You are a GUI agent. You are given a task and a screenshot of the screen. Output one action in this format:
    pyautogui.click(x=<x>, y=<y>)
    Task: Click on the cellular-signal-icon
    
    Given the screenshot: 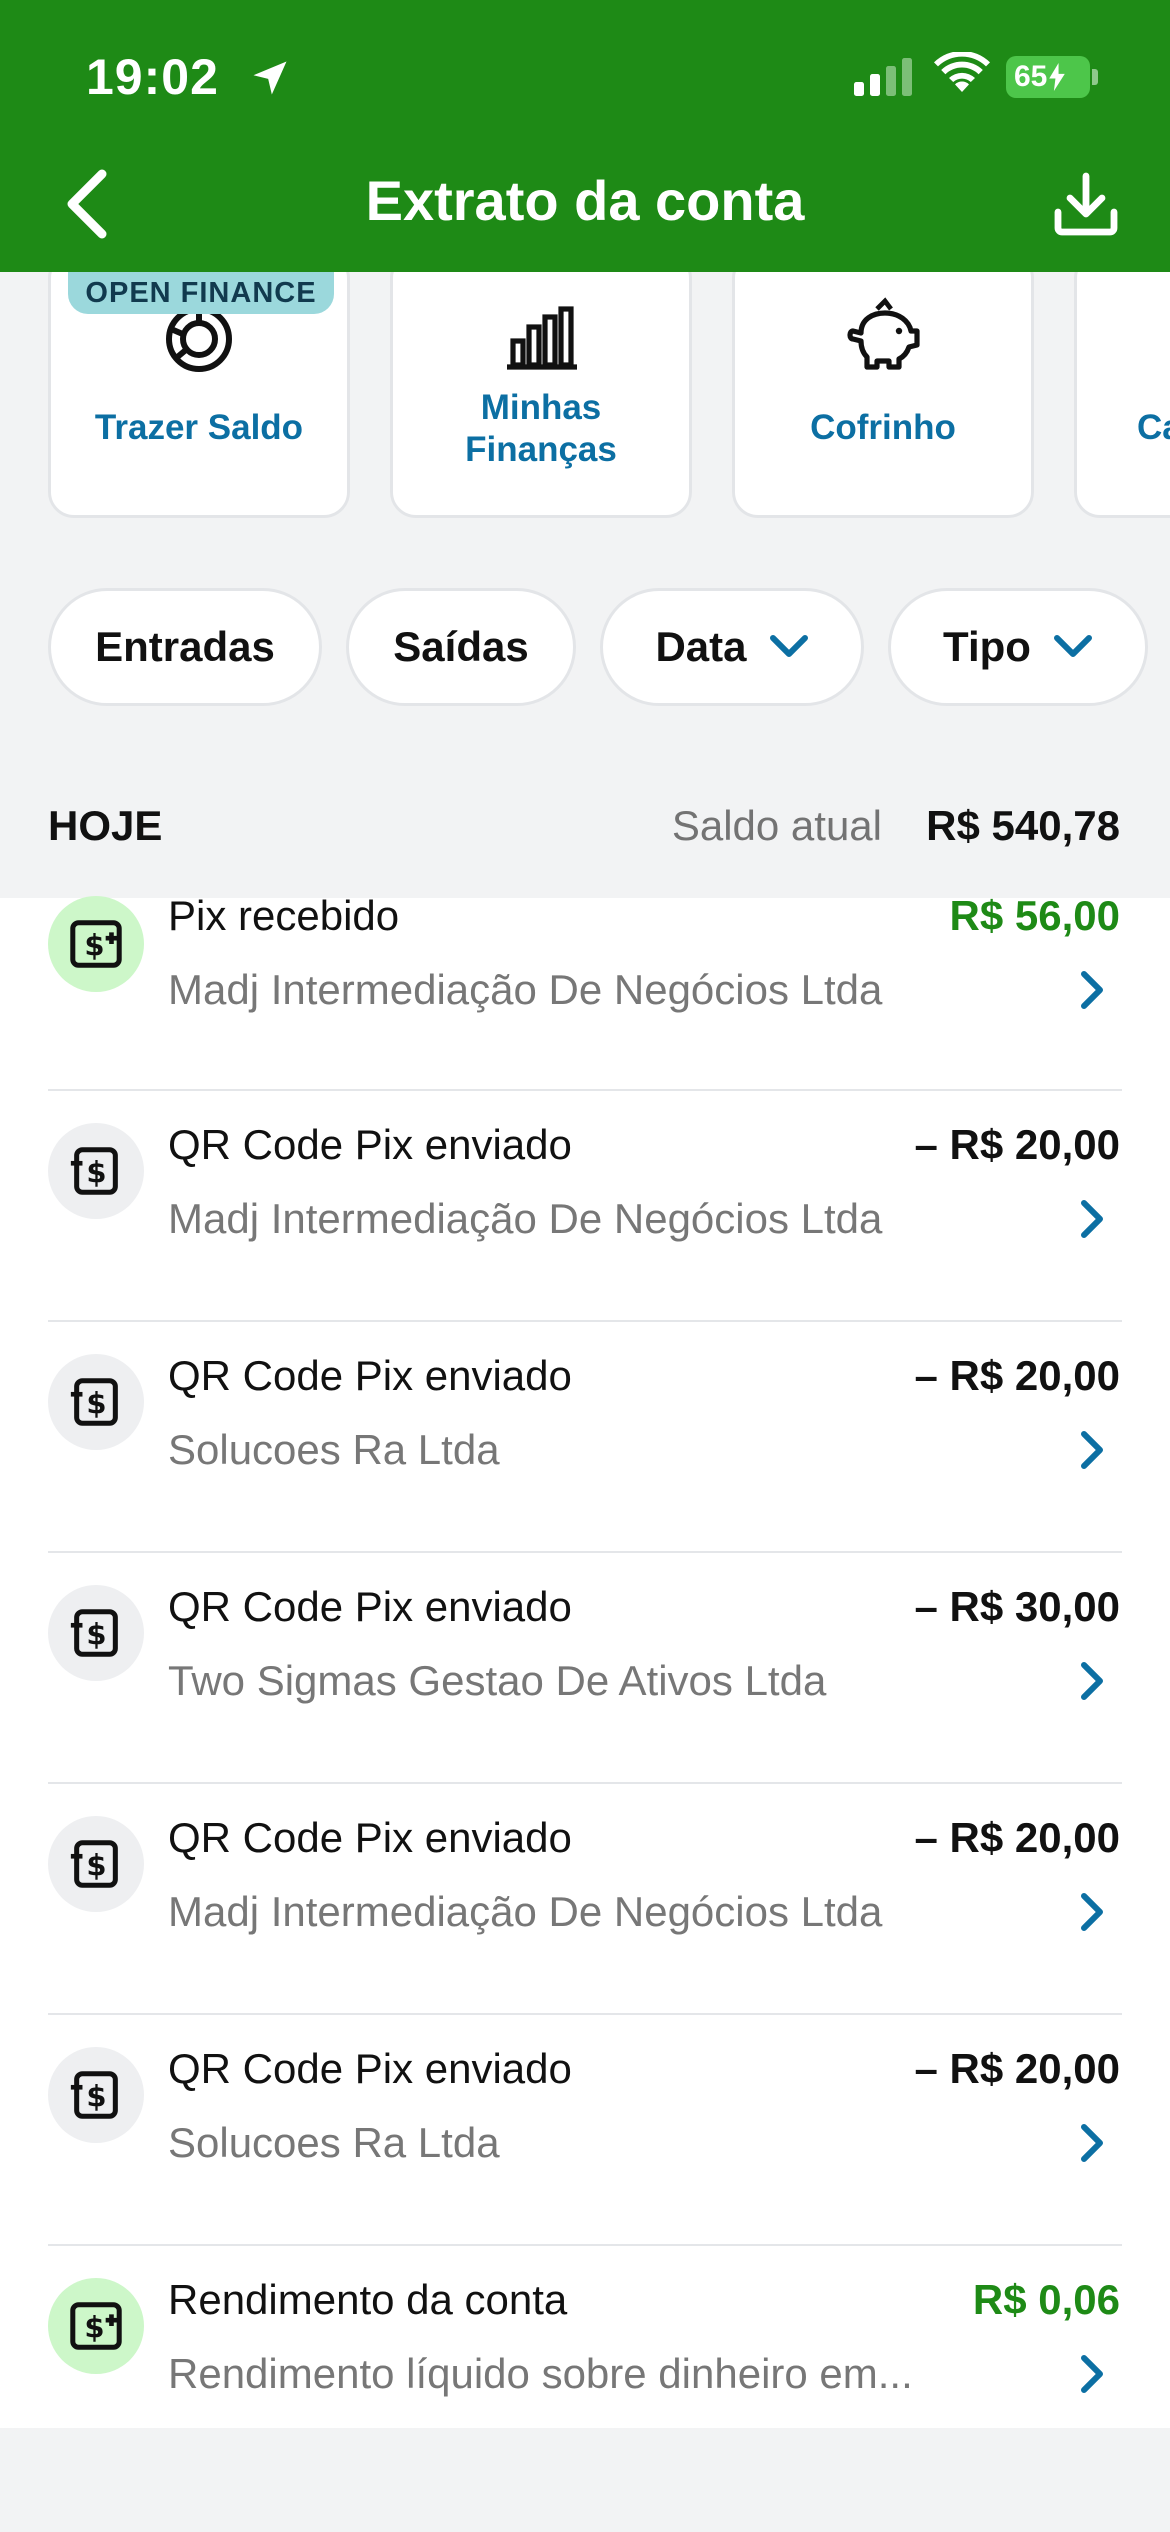 What is the action you would take?
    pyautogui.click(x=883, y=77)
    